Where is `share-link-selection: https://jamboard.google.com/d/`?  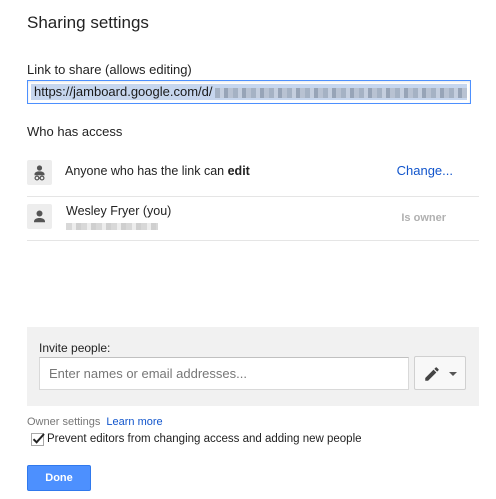 share-link-selection: https://jamboard.google.com/d/ is located at coordinates (249, 92).